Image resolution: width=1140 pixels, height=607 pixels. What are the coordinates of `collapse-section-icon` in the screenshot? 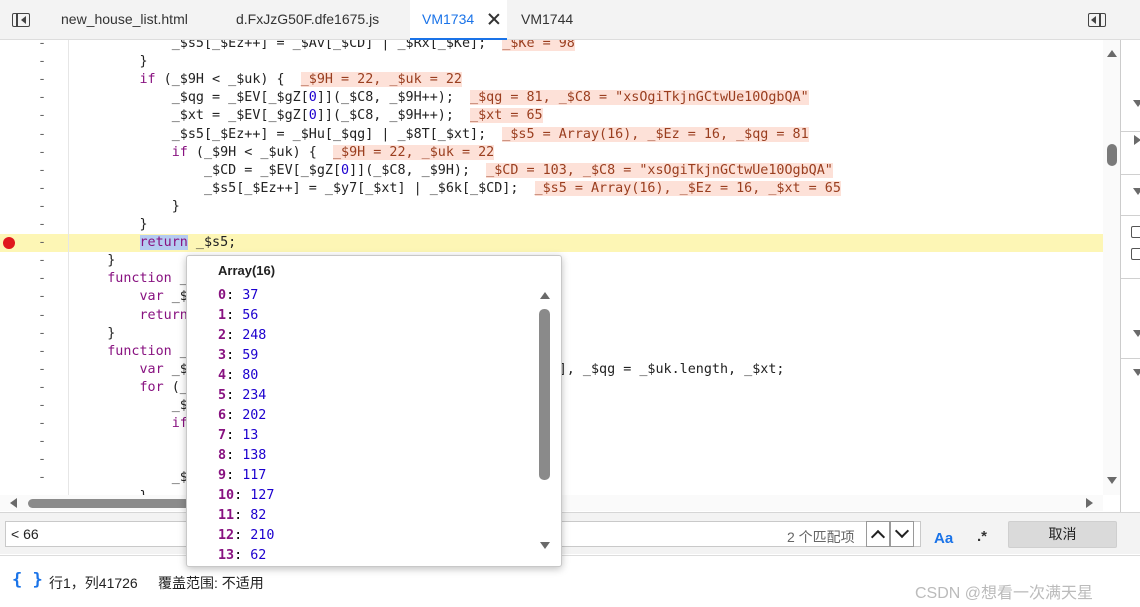 It's located at (1137, 140).